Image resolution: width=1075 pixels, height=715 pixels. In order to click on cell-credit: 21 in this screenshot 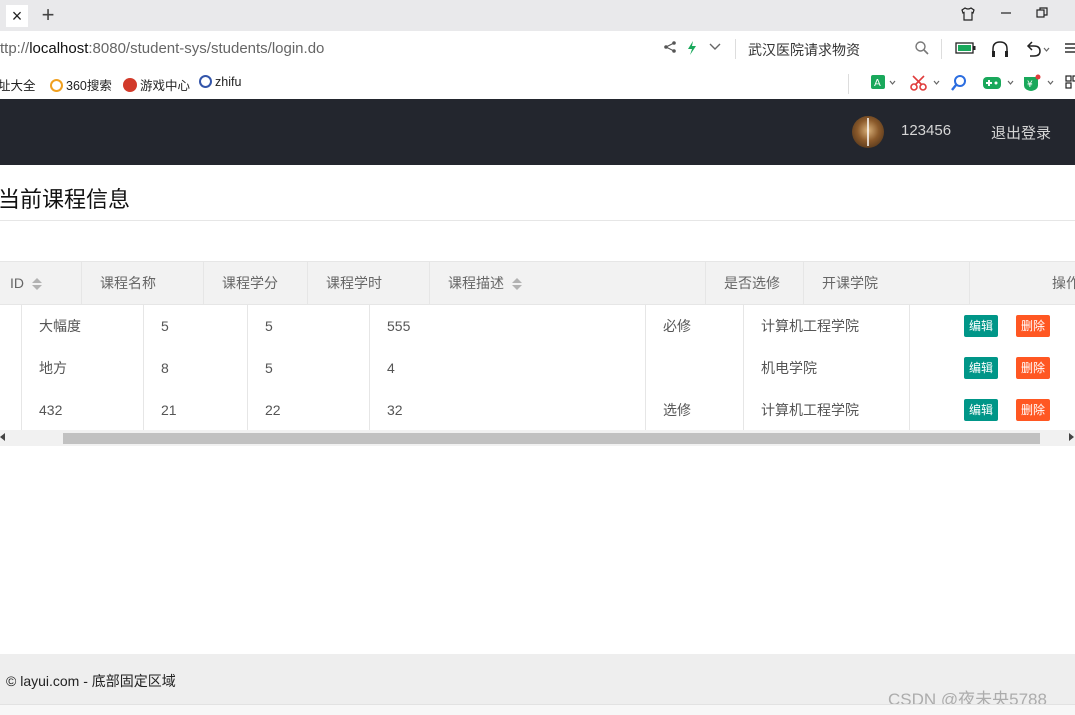, I will do `click(196, 410)`.